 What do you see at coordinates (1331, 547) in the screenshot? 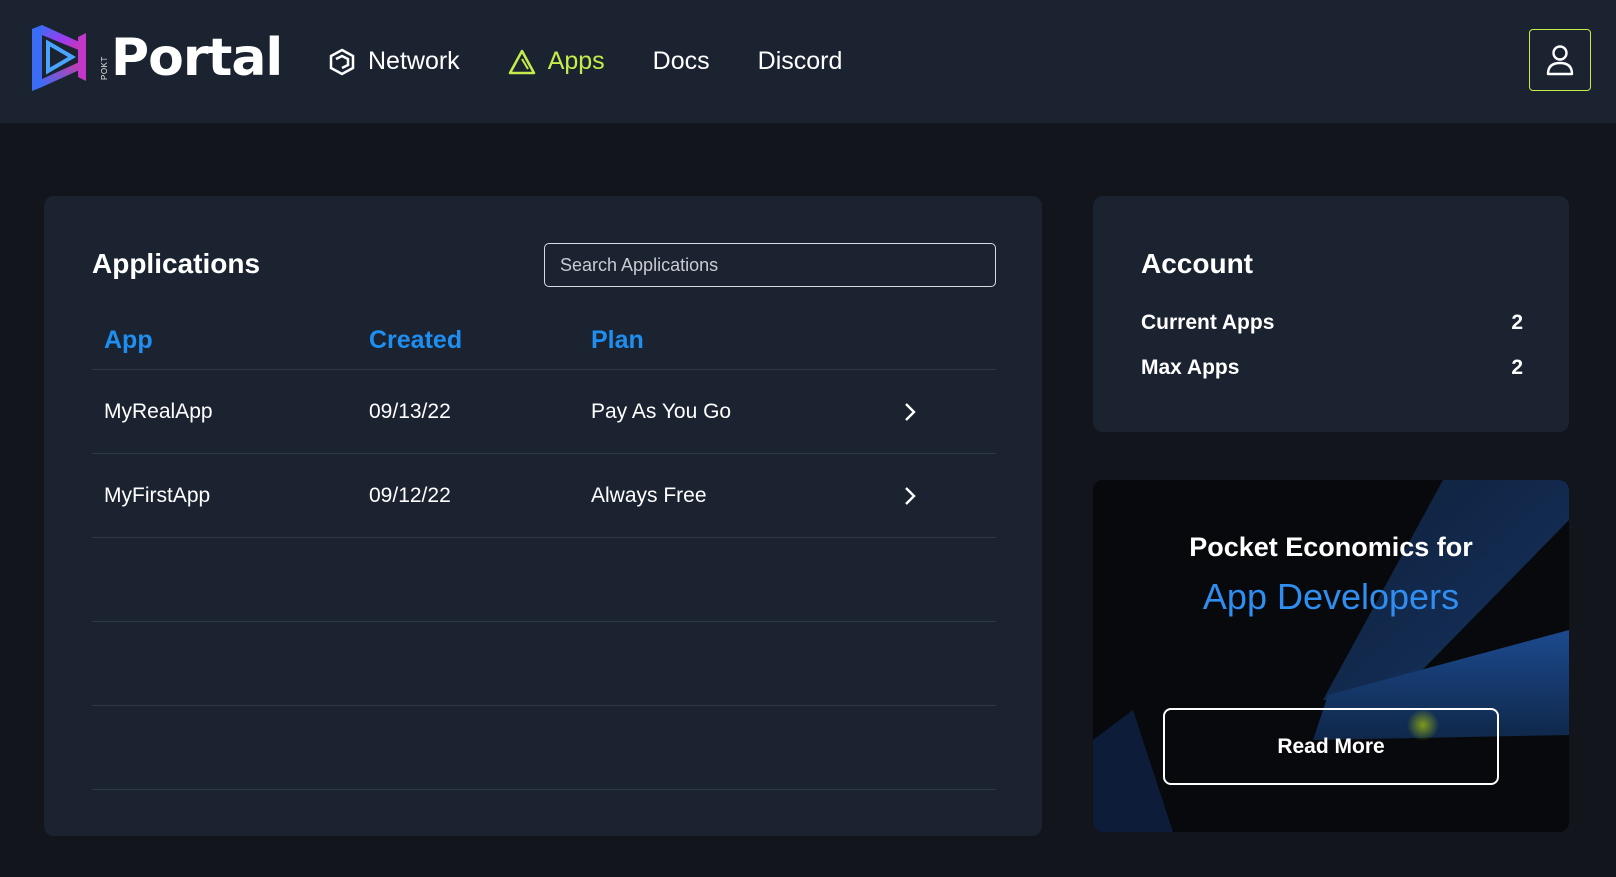
I see `promo-heading: Pocket Economics for` at bounding box center [1331, 547].